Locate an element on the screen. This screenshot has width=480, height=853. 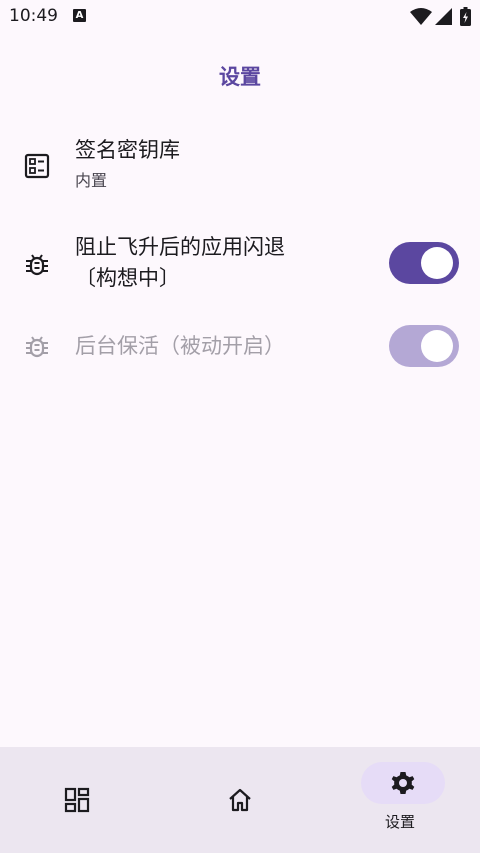
home-icon is located at coordinates (240, 800).